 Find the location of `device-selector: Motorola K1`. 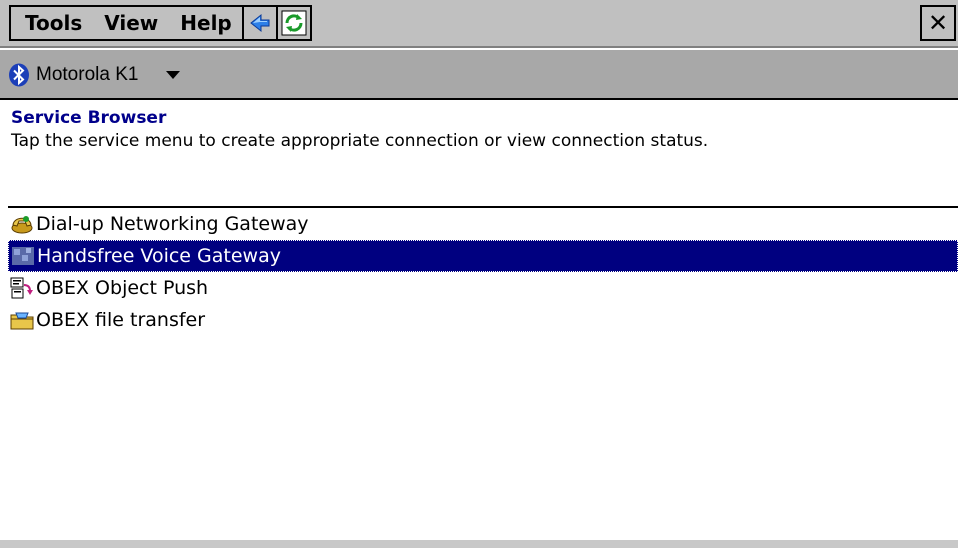

device-selector: Motorola K1 is located at coordinates (94, 75).